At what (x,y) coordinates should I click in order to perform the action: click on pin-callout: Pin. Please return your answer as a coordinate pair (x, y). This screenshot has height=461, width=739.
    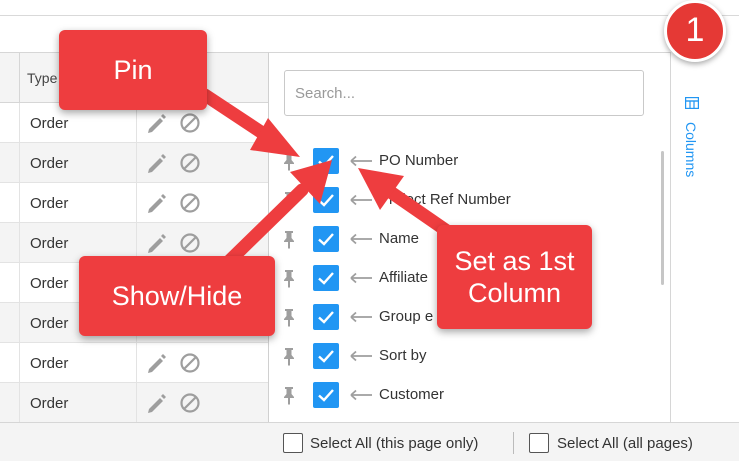
    Looking at the image, I should click on (133, 70).